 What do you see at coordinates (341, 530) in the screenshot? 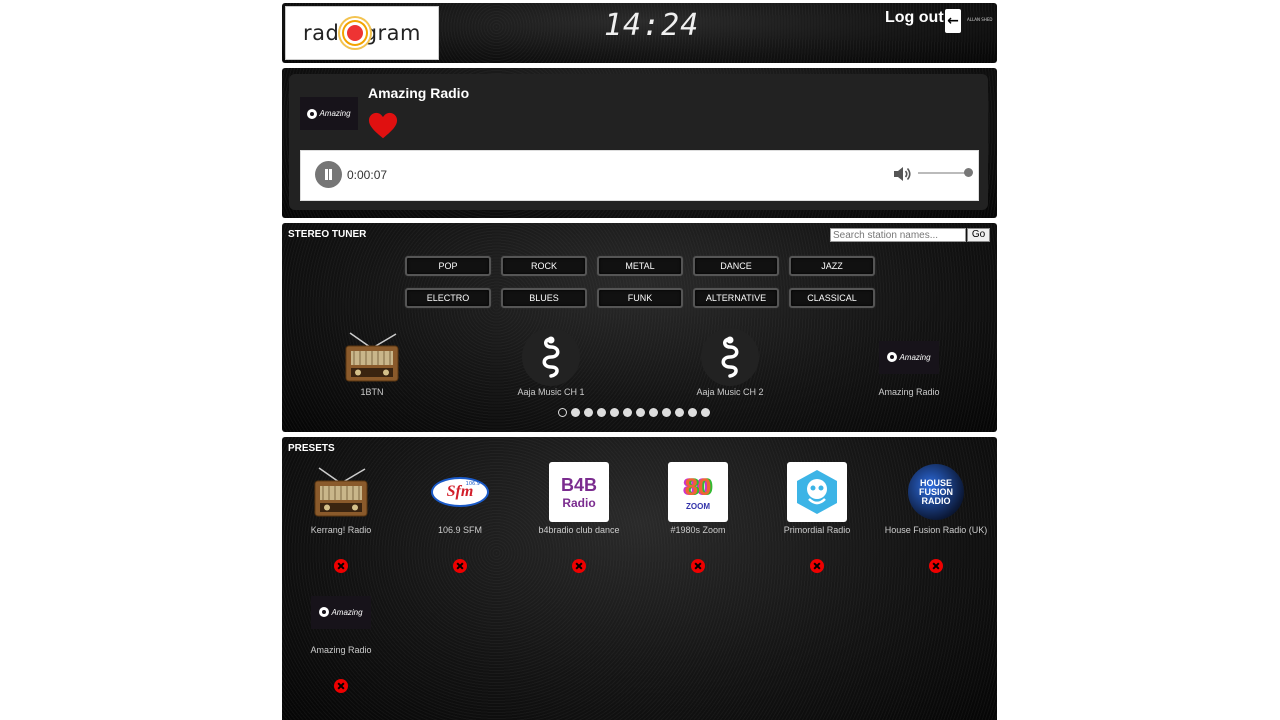
I see `preset-label: Kerrang! Radio` at bounding box center [341, 530].